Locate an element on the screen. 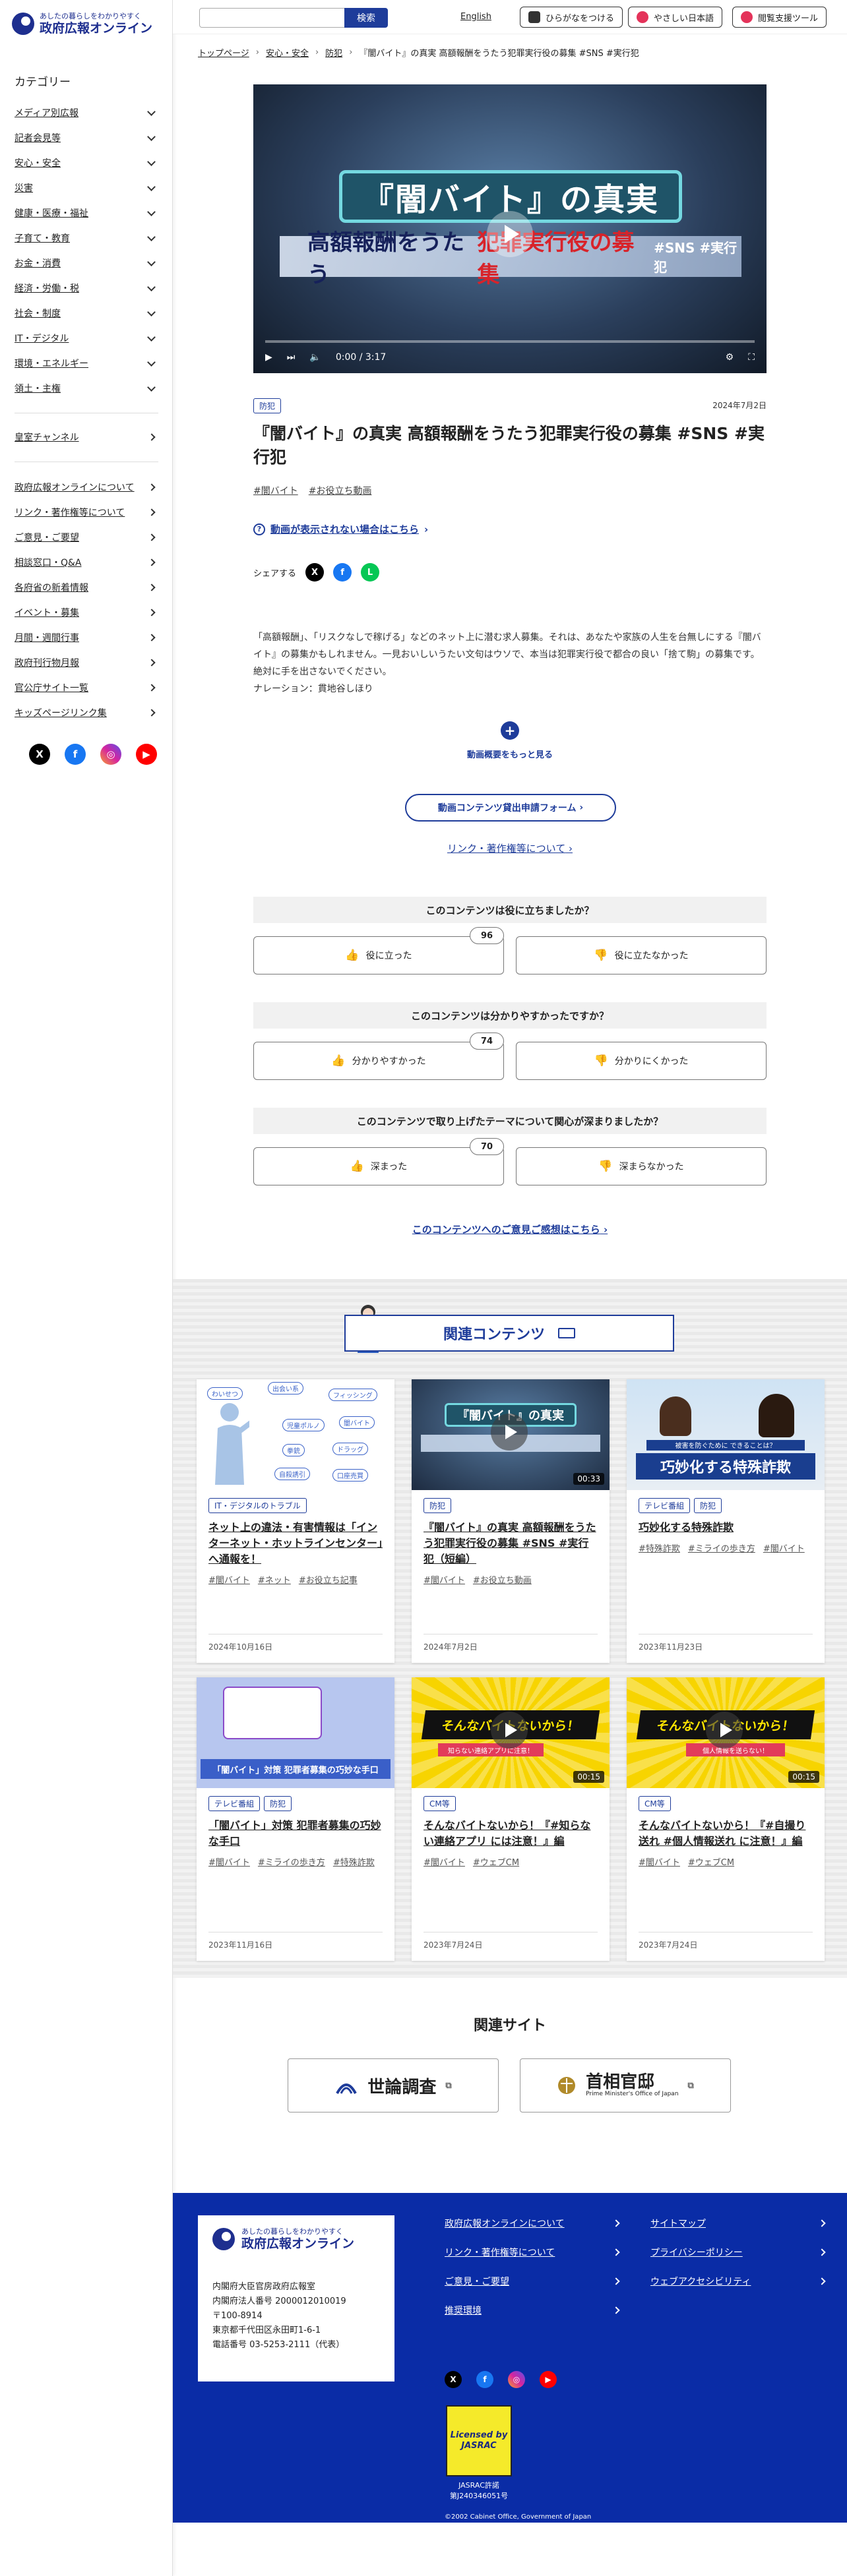  footer-link: ご意見・ご要望 is located at coordinates (532, 2281).